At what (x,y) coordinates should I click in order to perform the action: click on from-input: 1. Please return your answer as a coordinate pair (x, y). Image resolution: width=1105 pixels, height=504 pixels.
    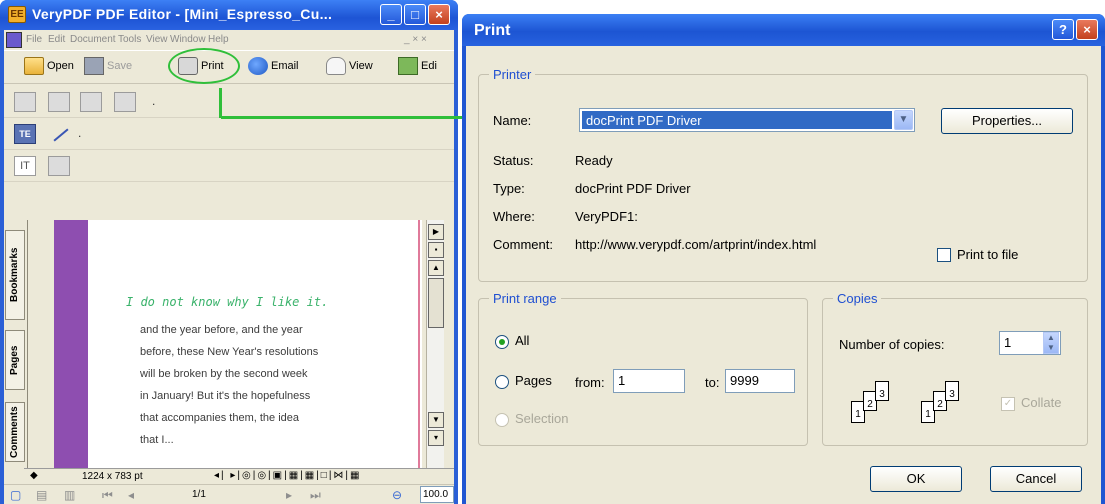
    Looking at the image, I should click on (649, 381).